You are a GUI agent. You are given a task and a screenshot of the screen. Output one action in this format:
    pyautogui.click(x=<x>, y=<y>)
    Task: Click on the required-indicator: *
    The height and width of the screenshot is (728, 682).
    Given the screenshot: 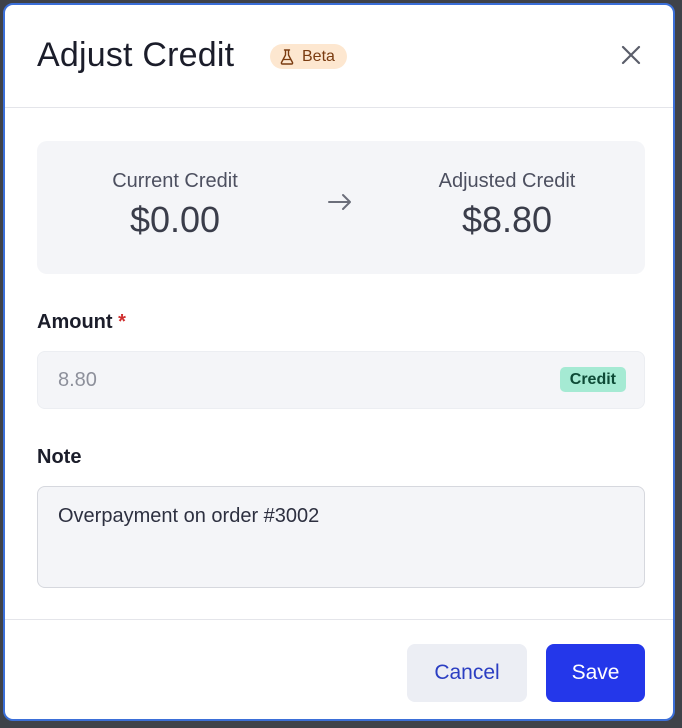 What is the action you would take?
    pyautogui.click(x=122, y=322)
    